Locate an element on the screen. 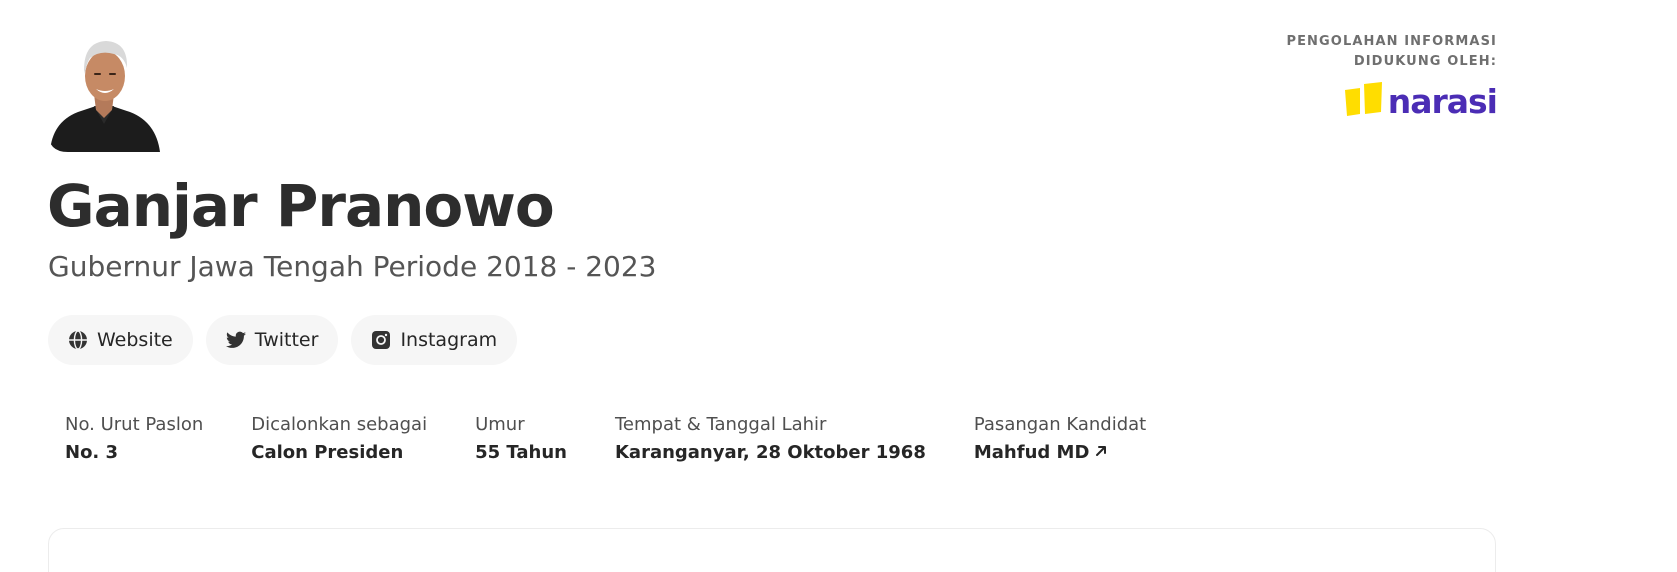 The height and width of the screenshot is (572, 1677). arrow-up-right-icon is located at coordinates (1101, 453).